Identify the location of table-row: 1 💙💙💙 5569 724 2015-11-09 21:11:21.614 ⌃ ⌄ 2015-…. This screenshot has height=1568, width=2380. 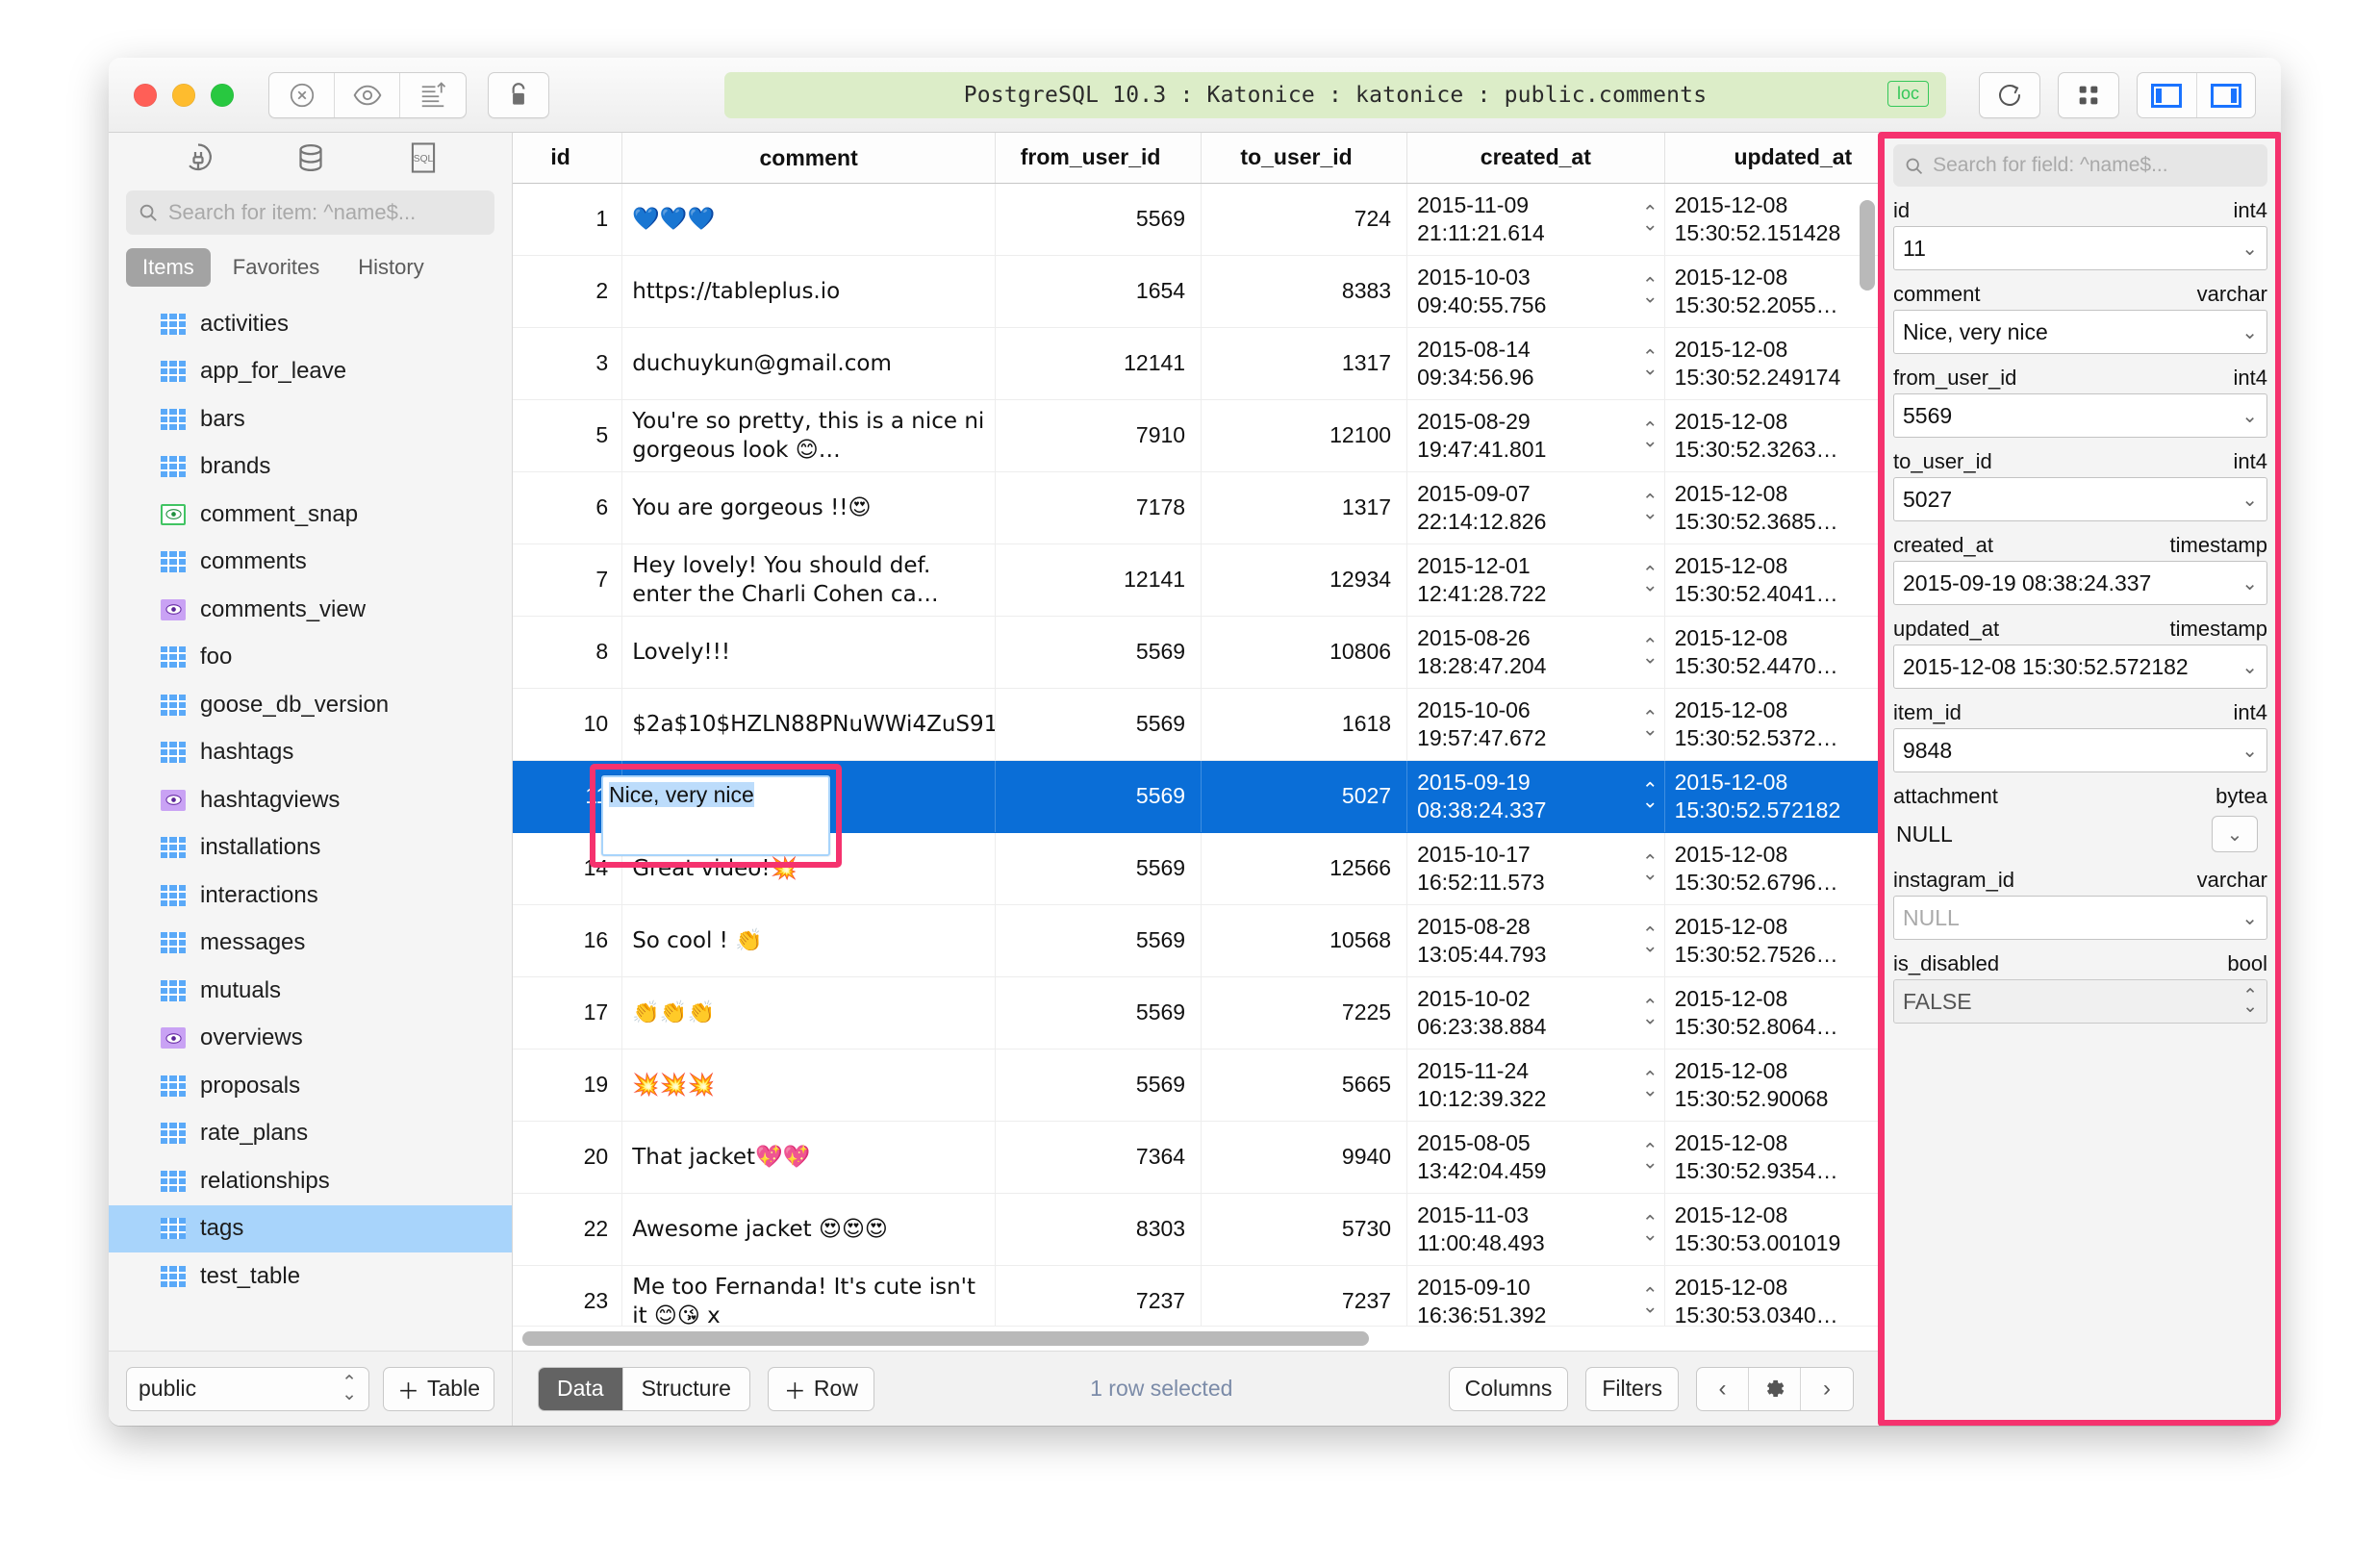
(1196, 219).